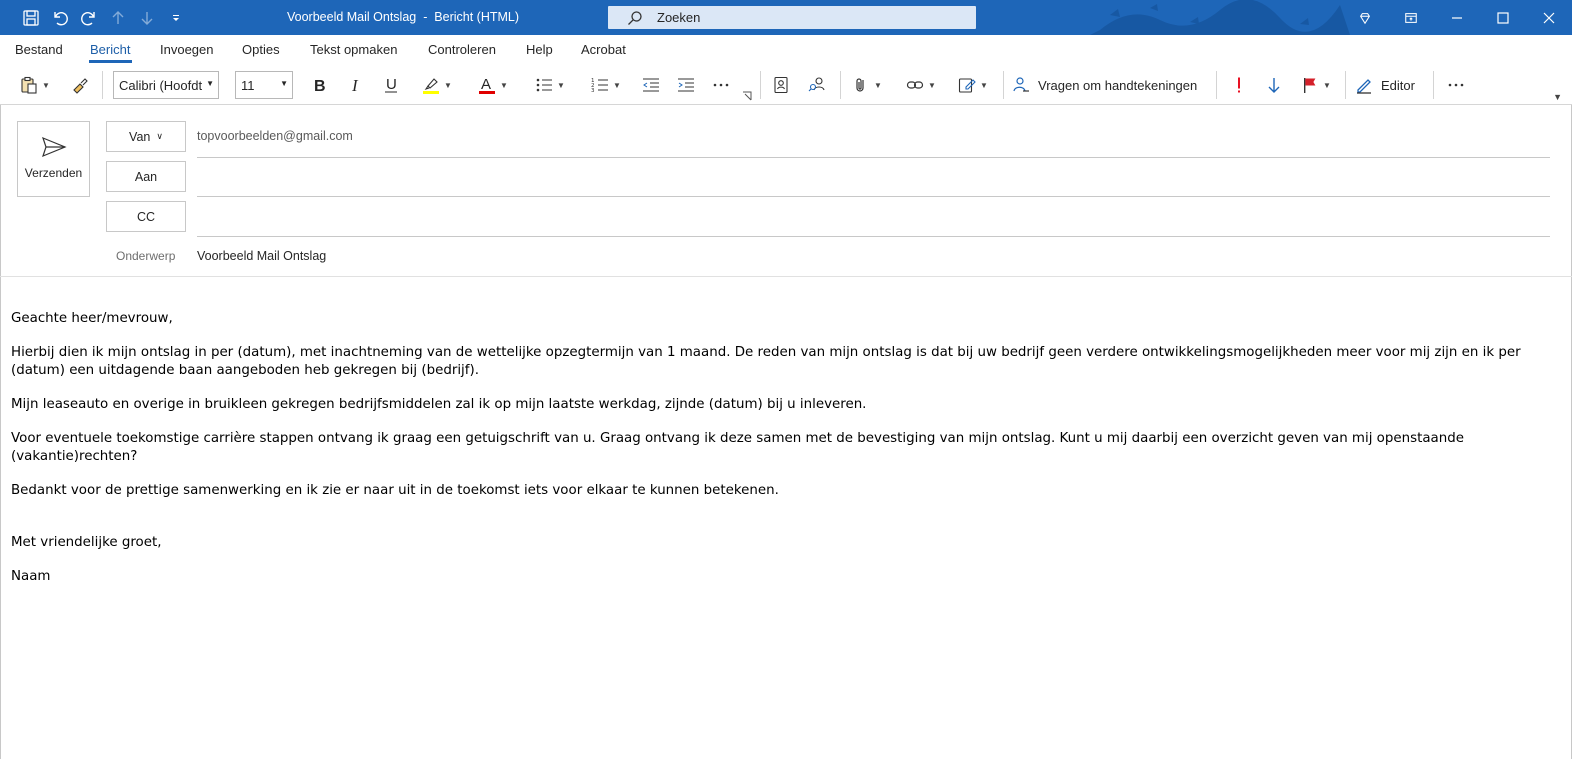 Image resolution: width=1572 pixels, height=759 pixels. Describe the element at coordinates (159, 136) in the screenshot. I see `chevron-down-icon: ∨` at that location.